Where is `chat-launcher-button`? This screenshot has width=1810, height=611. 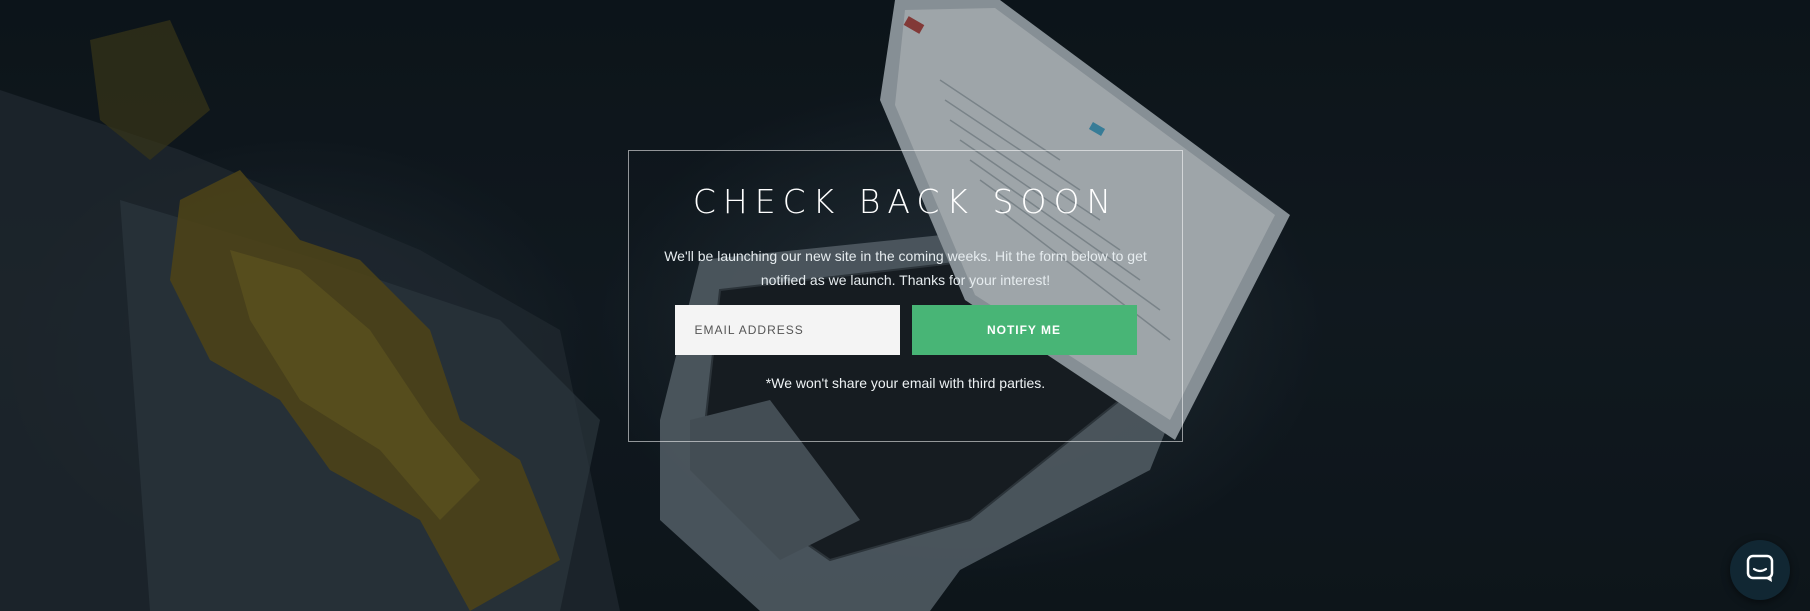 chat-launcher-button is located at coordinates (1760, 570).